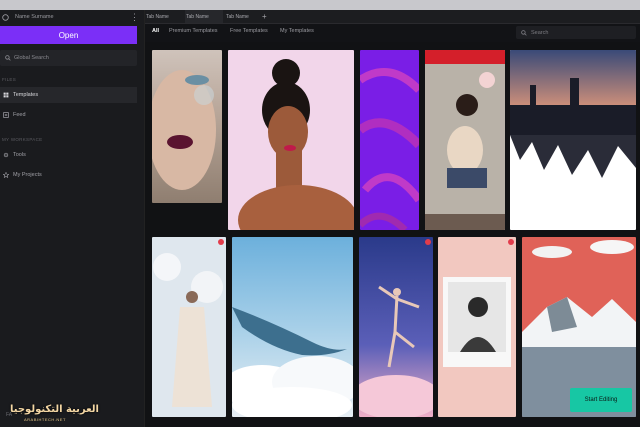 The image size is (640, 427). I want to click on sidebar-item-tools: Tools, so click(68, 155).